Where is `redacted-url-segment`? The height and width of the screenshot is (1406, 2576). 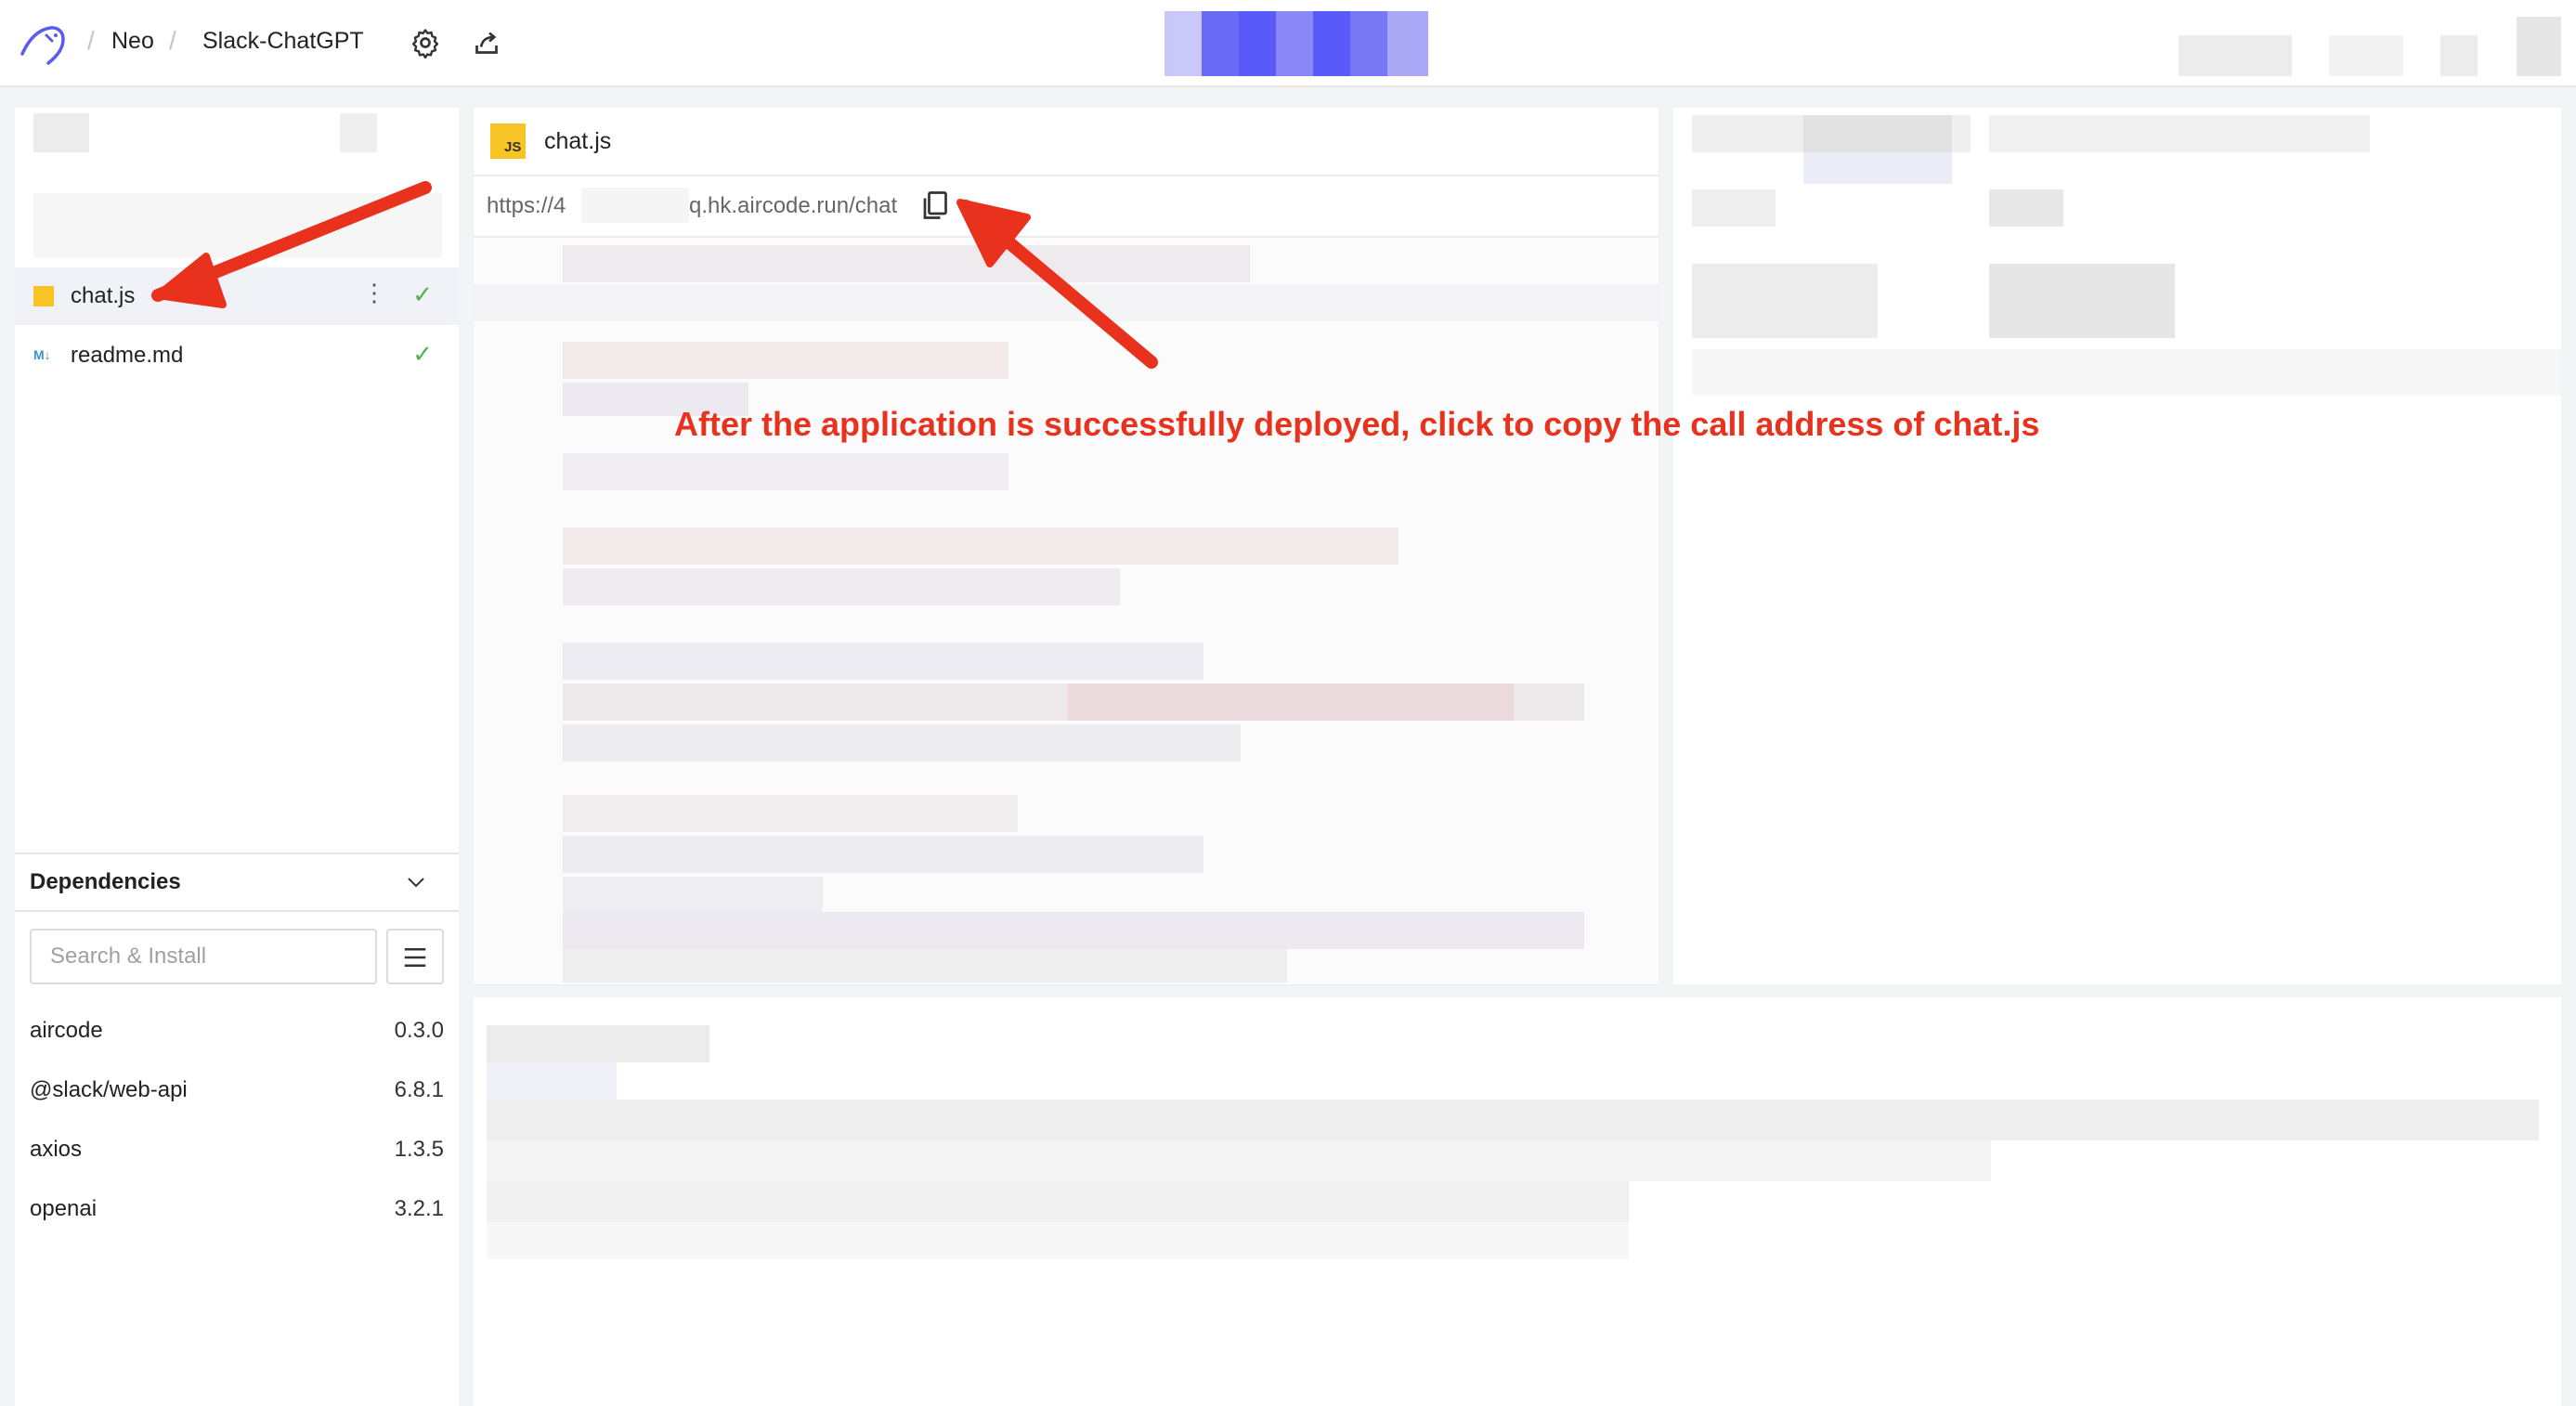 redacted-url-segment is located at coordinates (635, 205).